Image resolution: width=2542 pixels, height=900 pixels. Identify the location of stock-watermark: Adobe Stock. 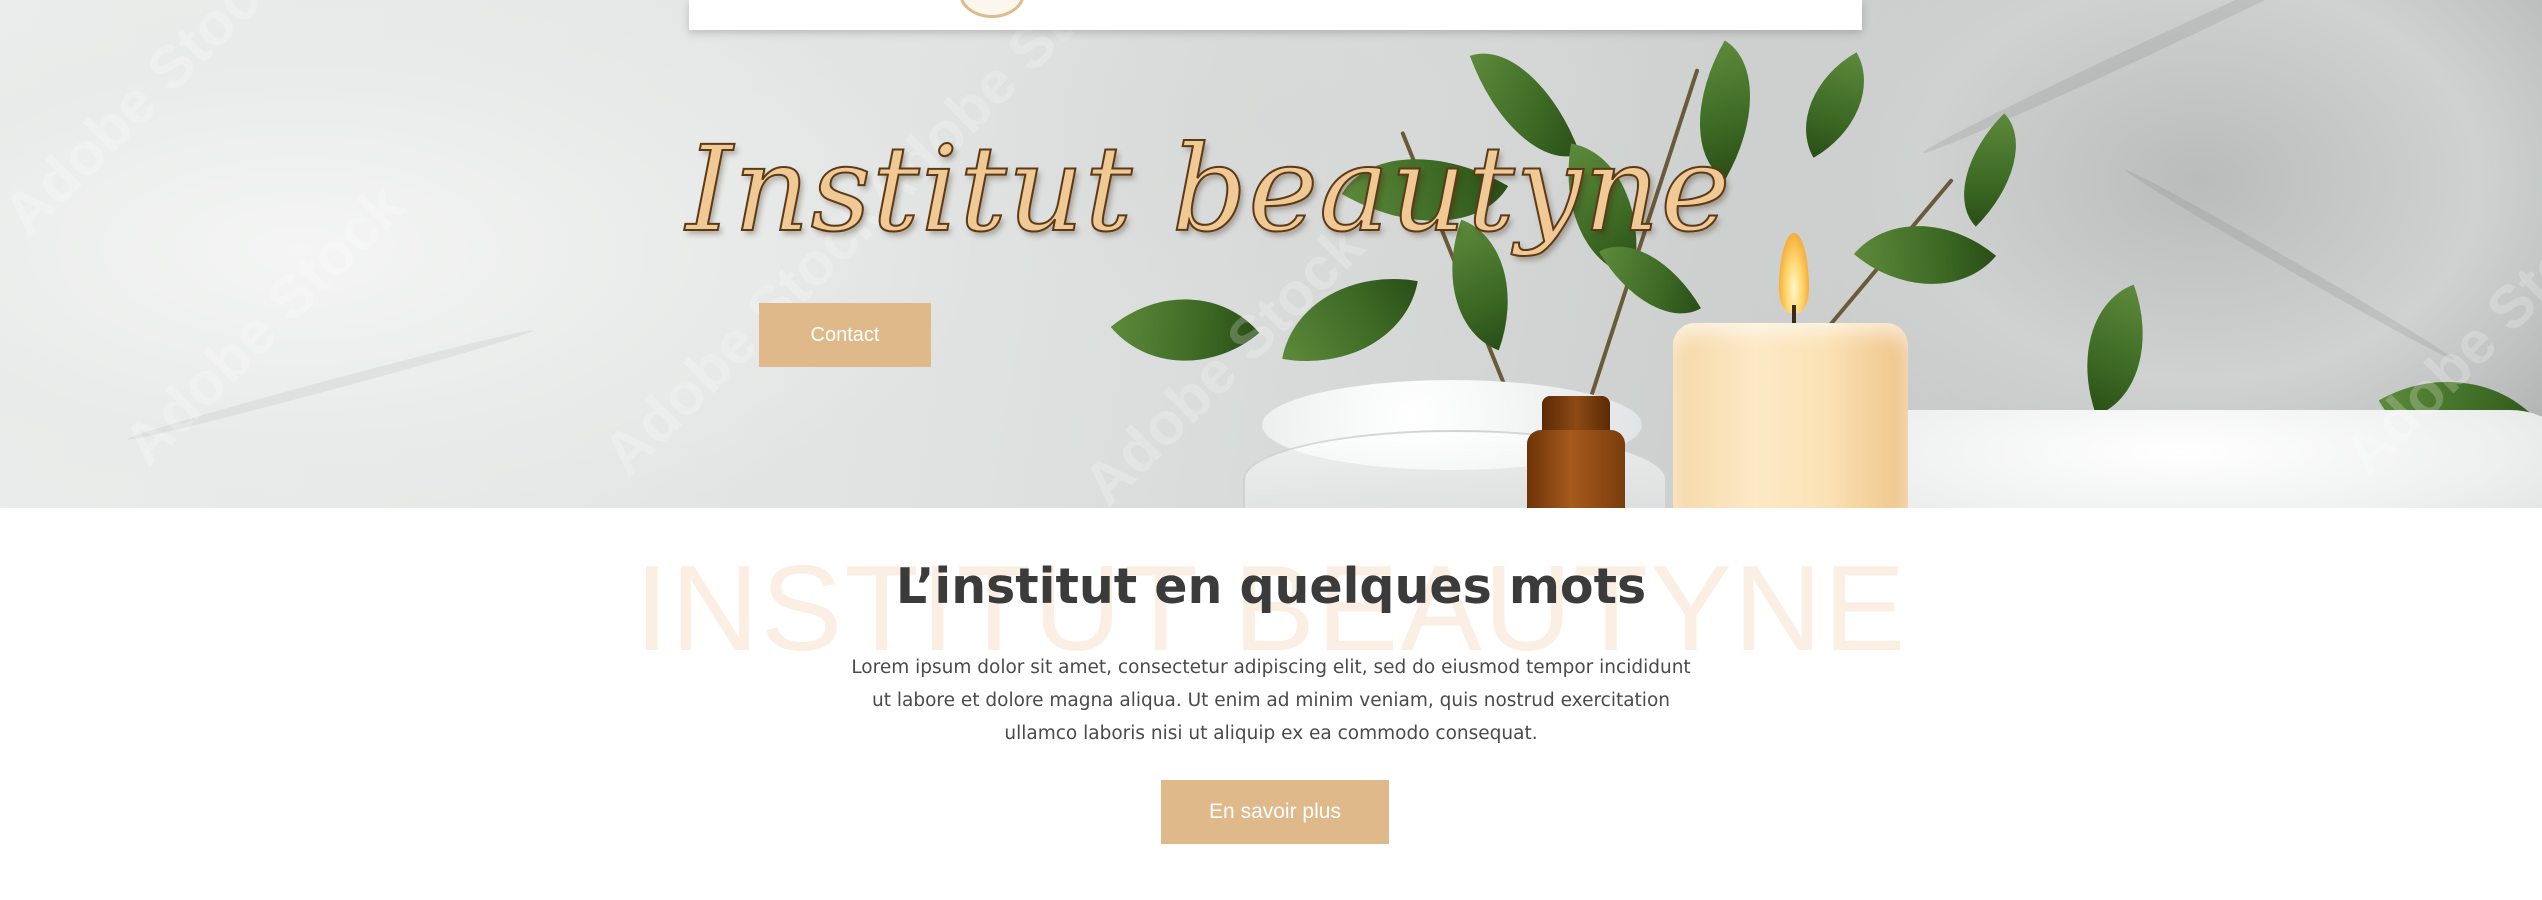
(148, 124).